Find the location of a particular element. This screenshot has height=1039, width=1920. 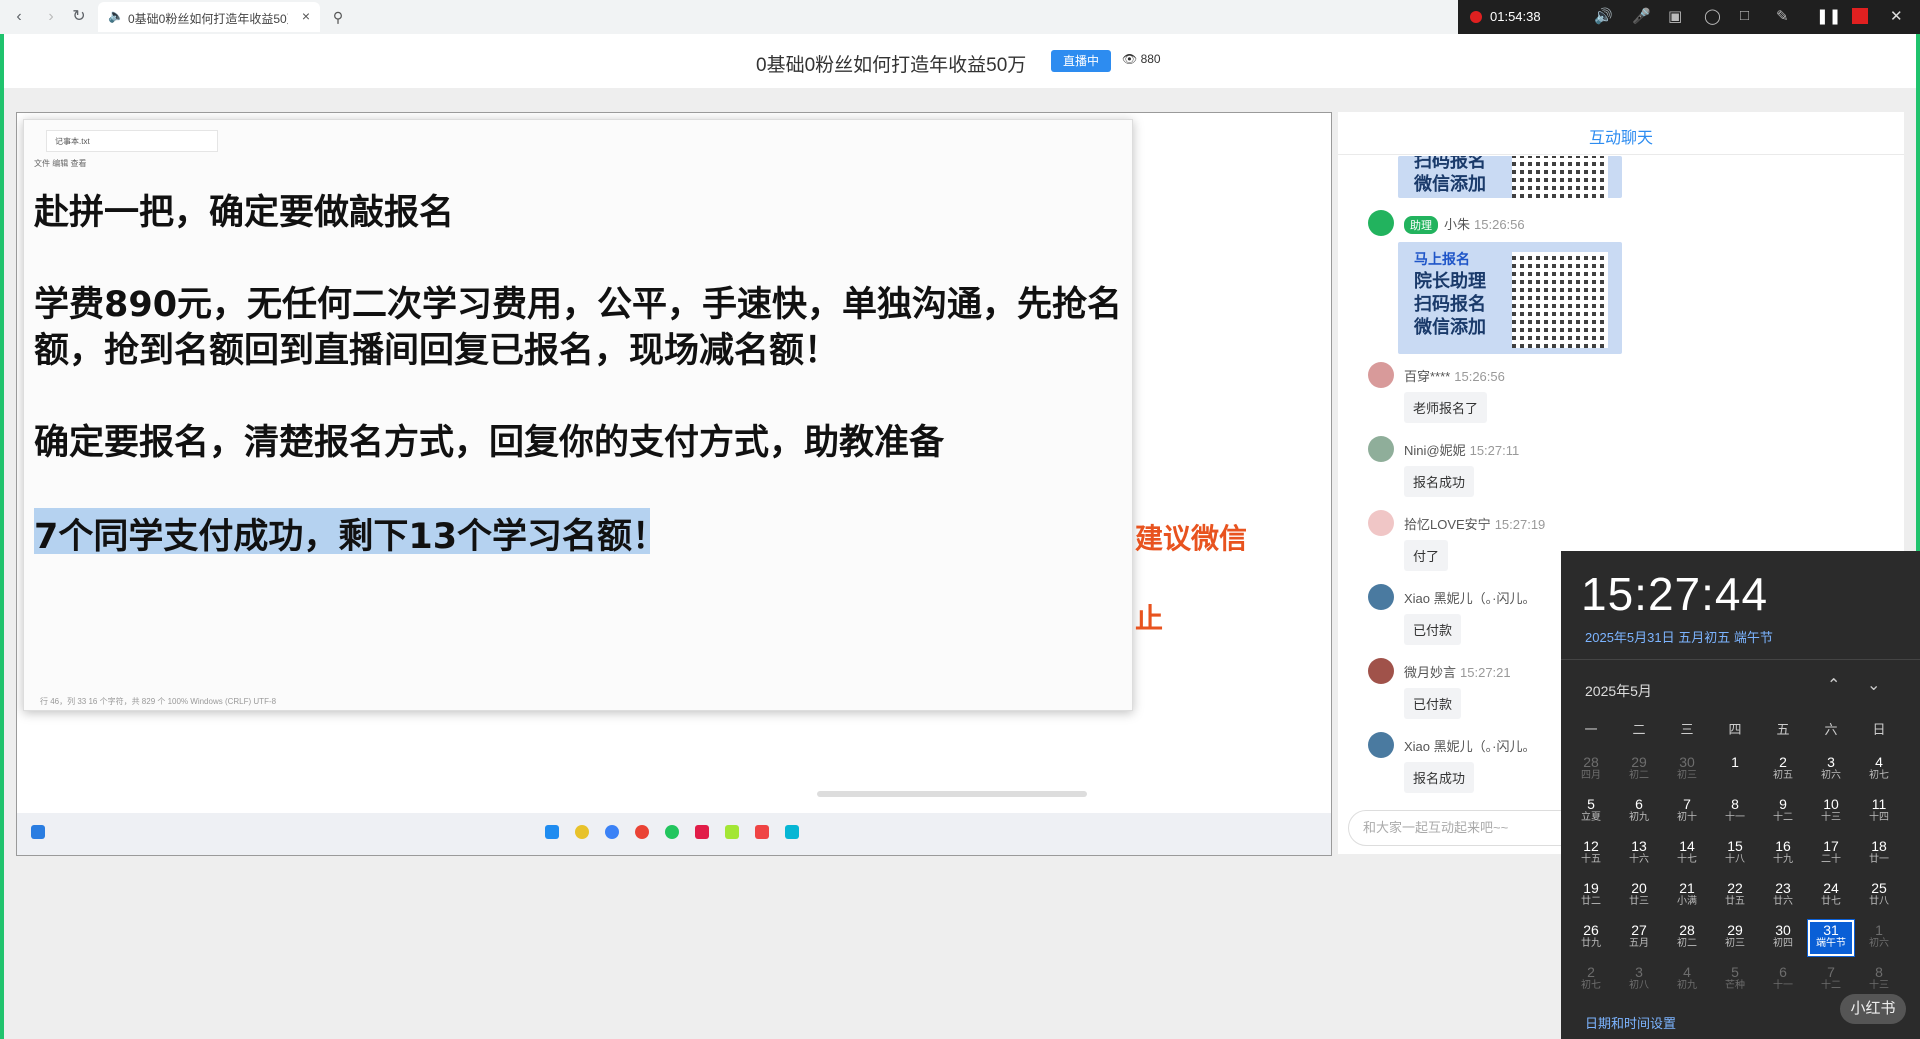

message-bubble: 已付款 is located at coordinates (1433, 703).